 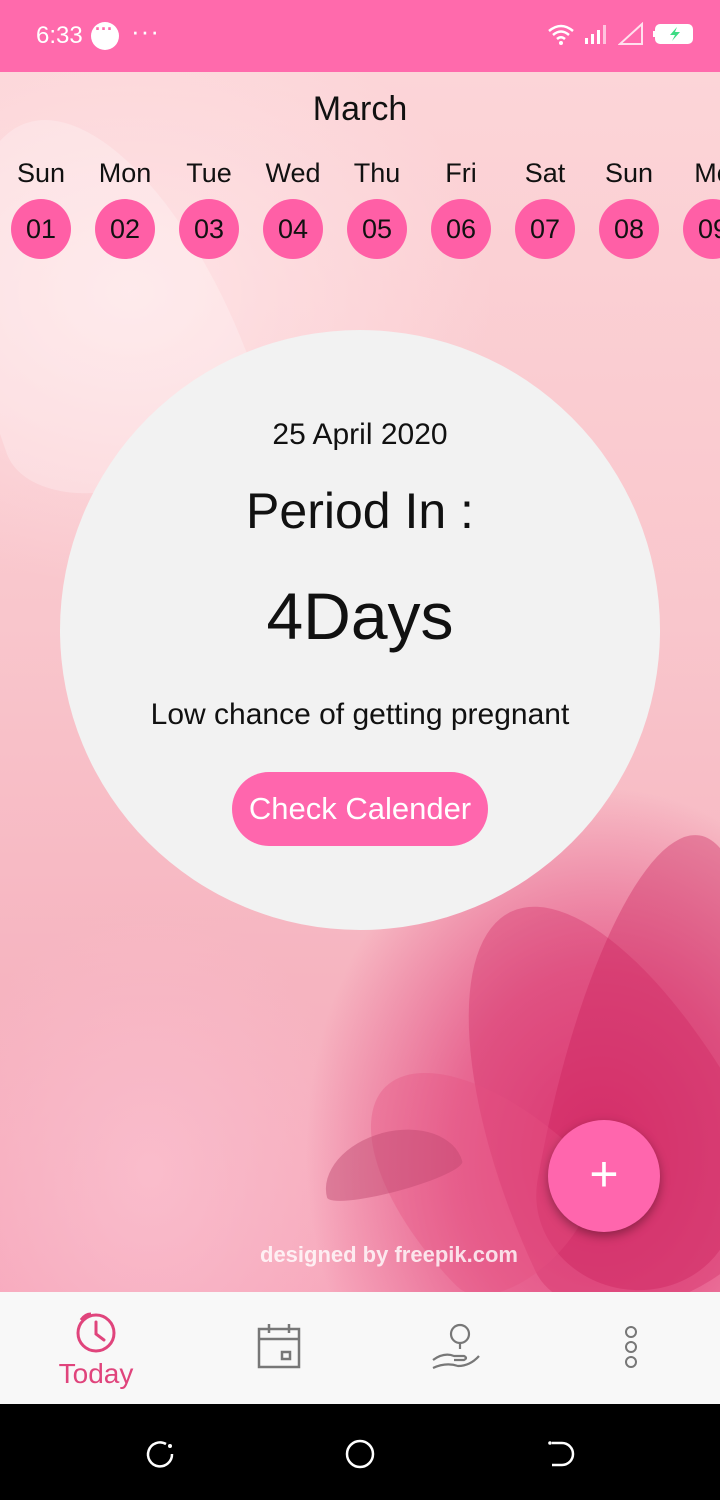 What do you see at coordinates (389, 1254) in the screenshot?
I see `freepik-credit: designed by freepik.com` at bounding box center [389, 1254].